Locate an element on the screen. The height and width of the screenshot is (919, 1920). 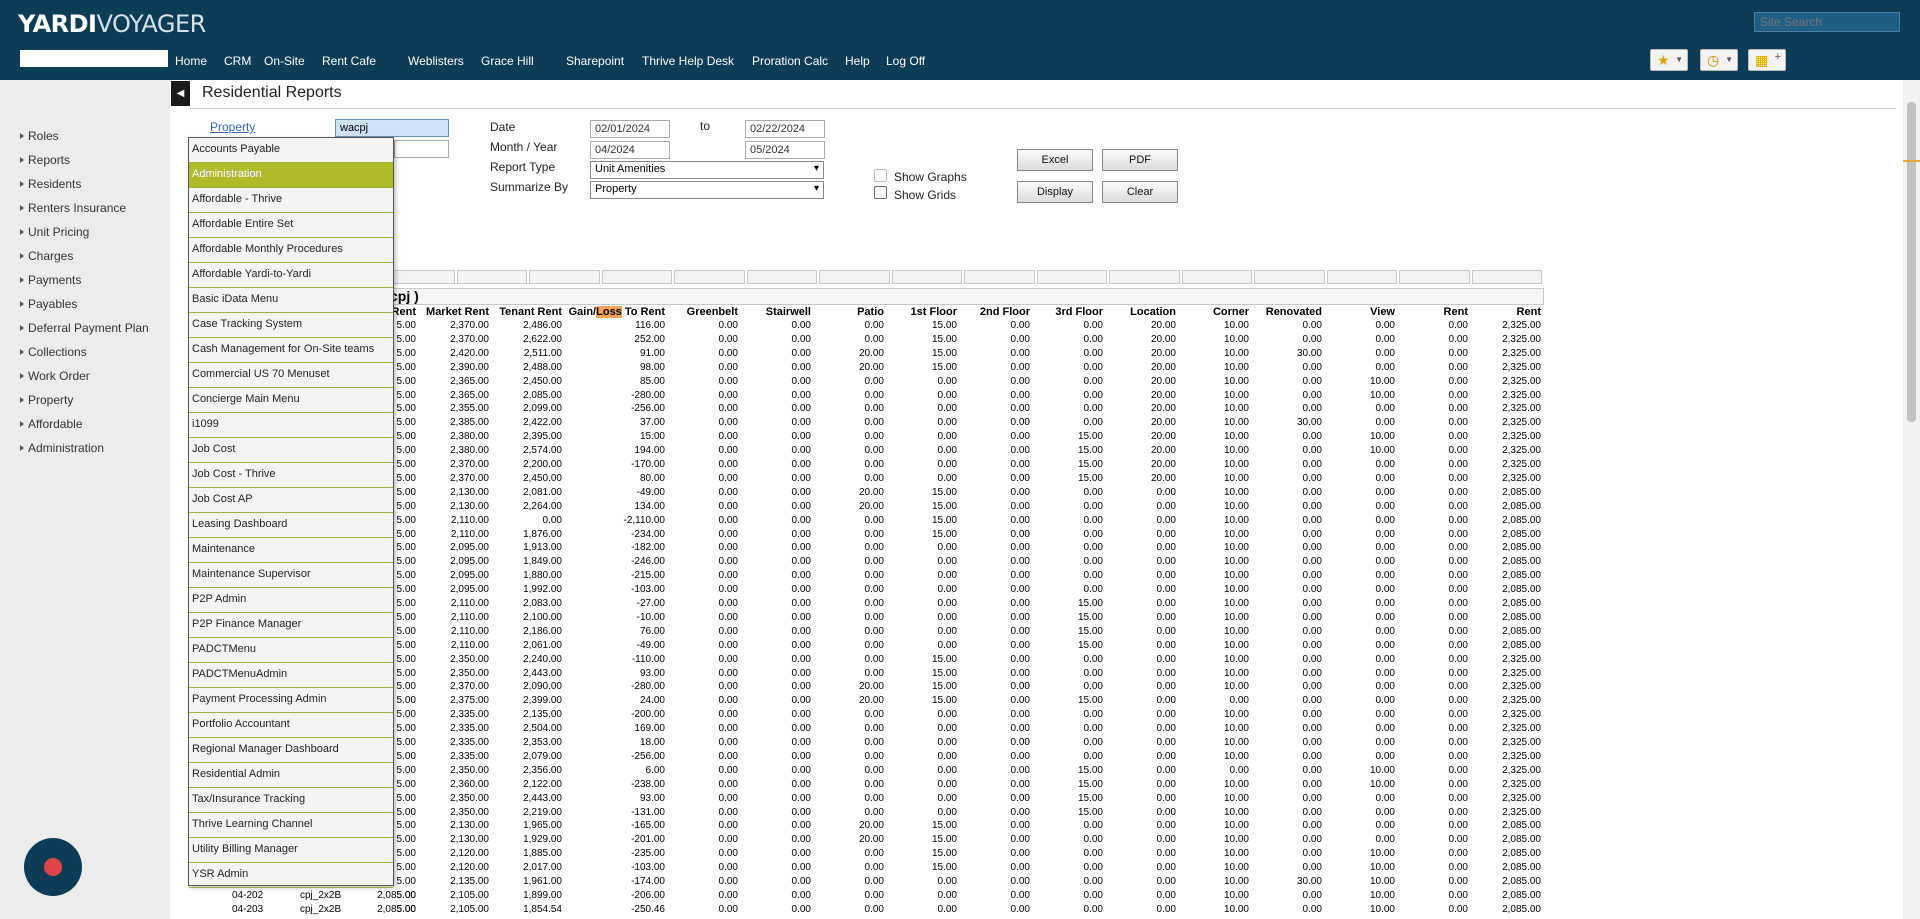
sidebar-item-collections: Collections is located at coordinates (53, 352).